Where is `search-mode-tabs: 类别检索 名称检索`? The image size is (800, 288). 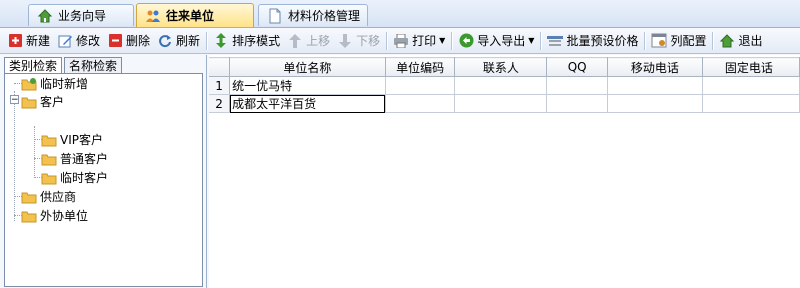
search-mode-tabs: 类别检索 名称检索 is located at coordinates (64, 65).